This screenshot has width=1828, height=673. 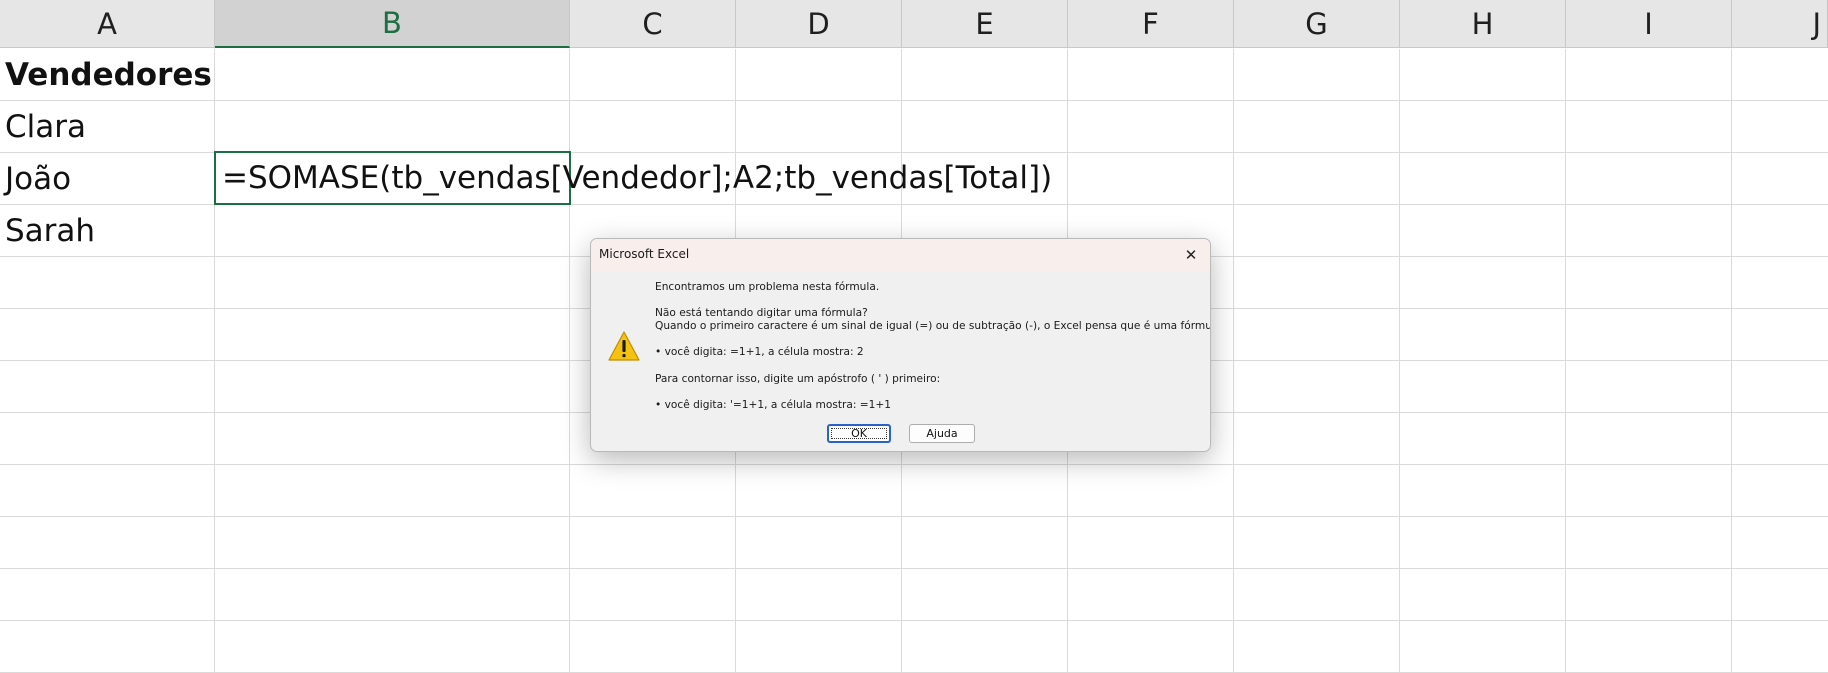 What do you see at coordinates (107, 231) in the screenshot?
I see `cell-a4: Sarah` at bounding box center [107, 231].